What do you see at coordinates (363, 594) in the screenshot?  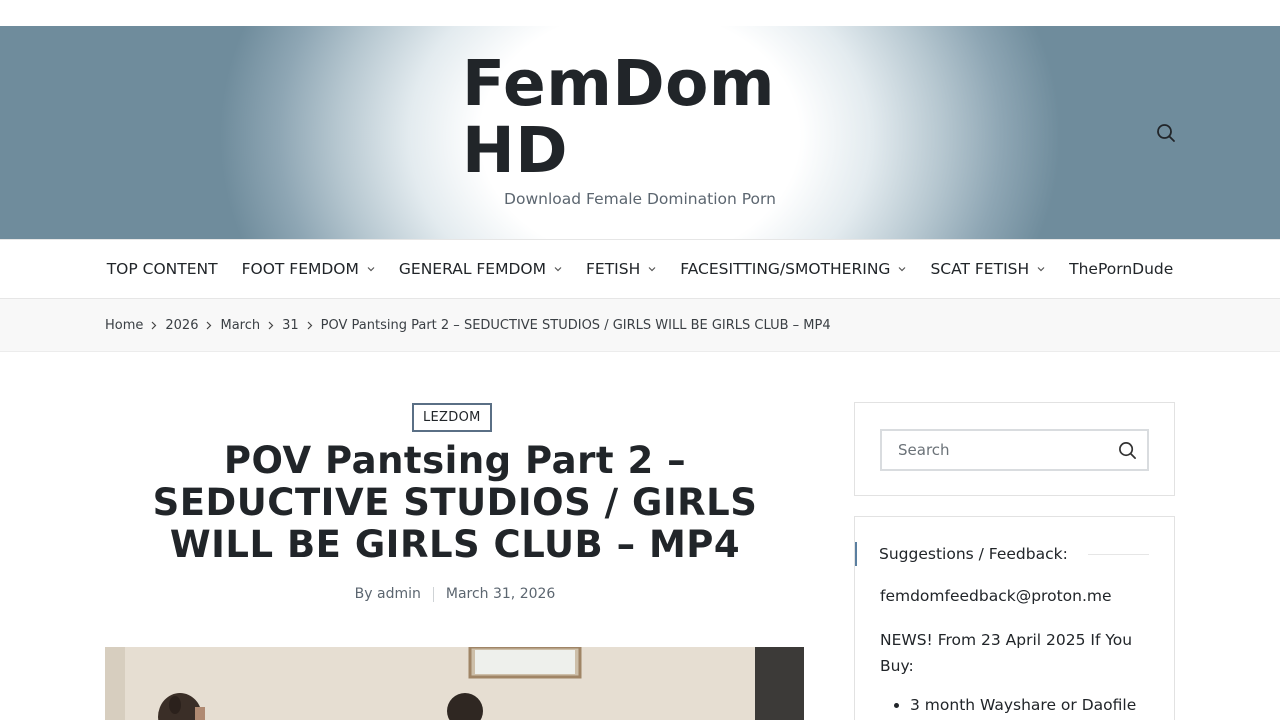 I see `author-prefix: By` at bounding box center [363, 594].